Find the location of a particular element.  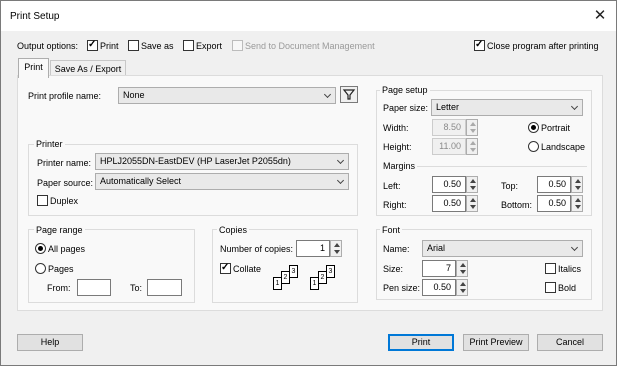

paper-source-select: Automatically Select is located at coordinates (222, 181).